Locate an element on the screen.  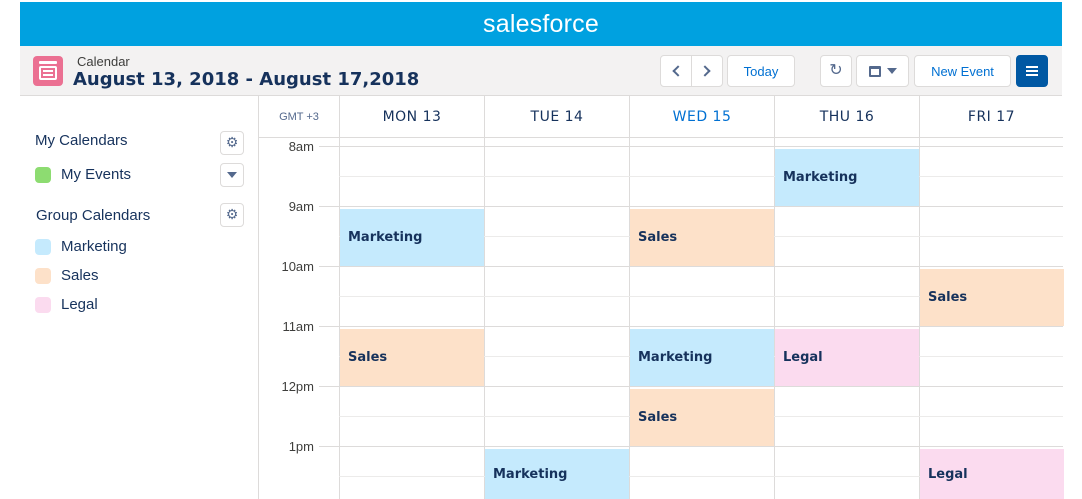
my-calendars-settings-button: ⚙ is located at coordinates (232, 143).